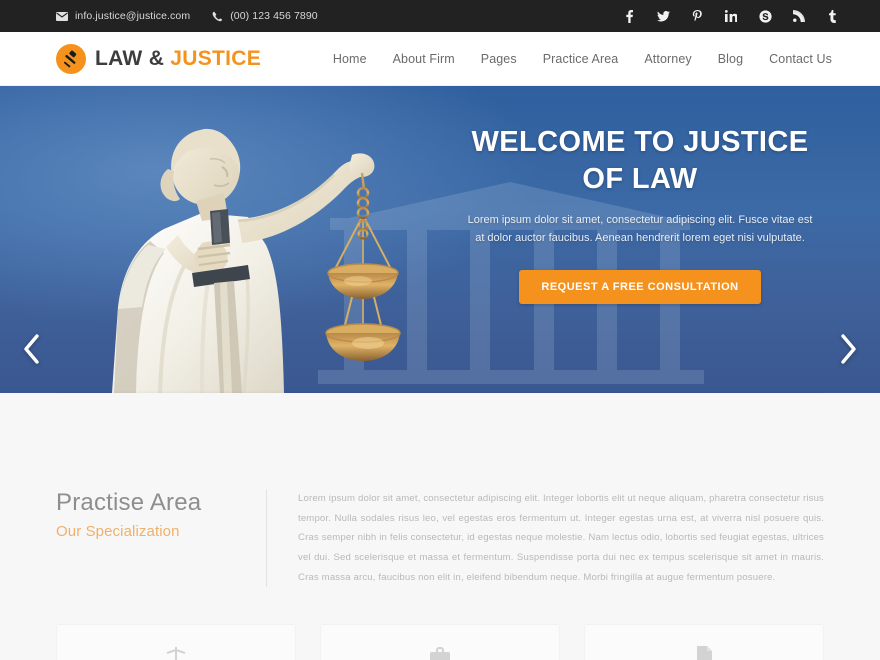 This screenshot has height=660, width=880. I want to click on contact-email: info.justice@justice.com, so click(123, 16).